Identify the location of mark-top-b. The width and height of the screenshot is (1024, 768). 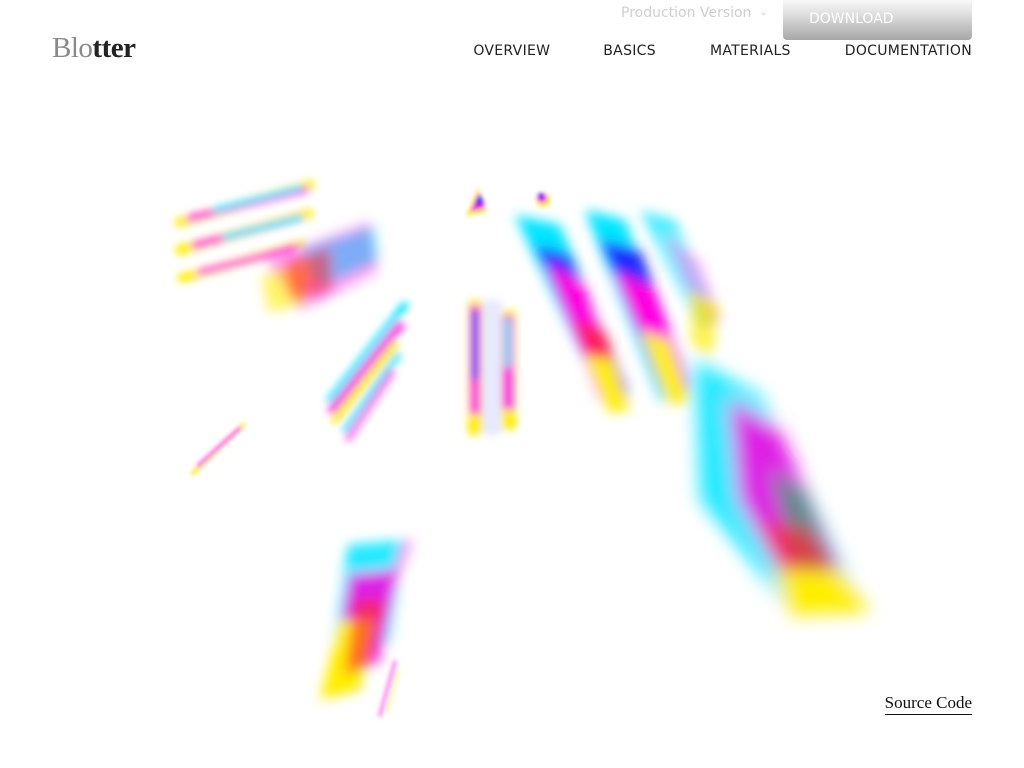
(543, 200).